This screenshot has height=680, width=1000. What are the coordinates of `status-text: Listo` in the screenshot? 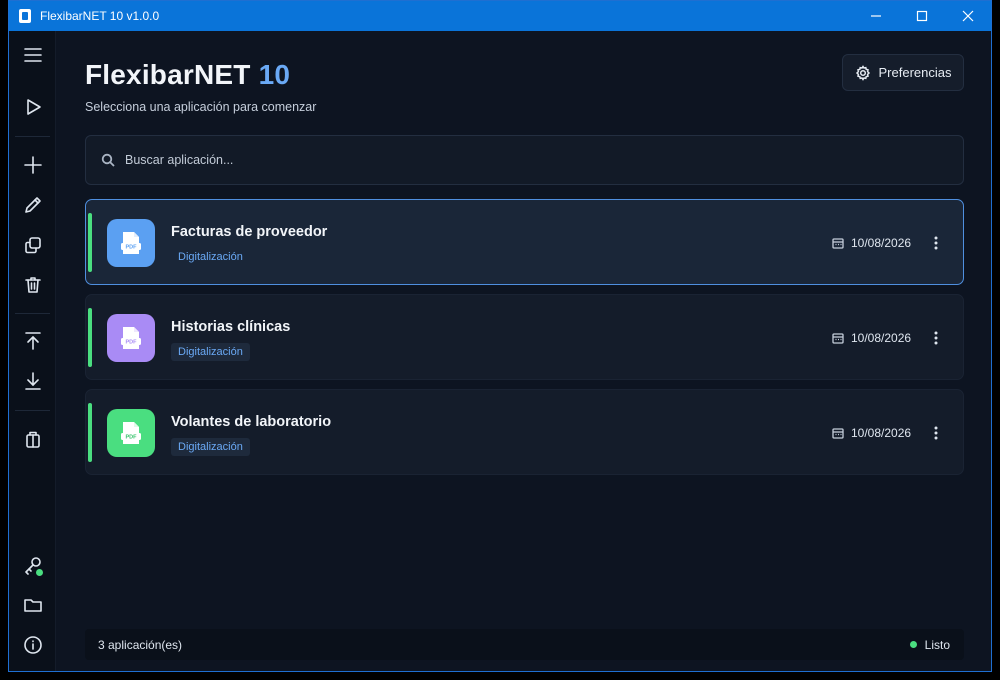 It's located at (937, 644).